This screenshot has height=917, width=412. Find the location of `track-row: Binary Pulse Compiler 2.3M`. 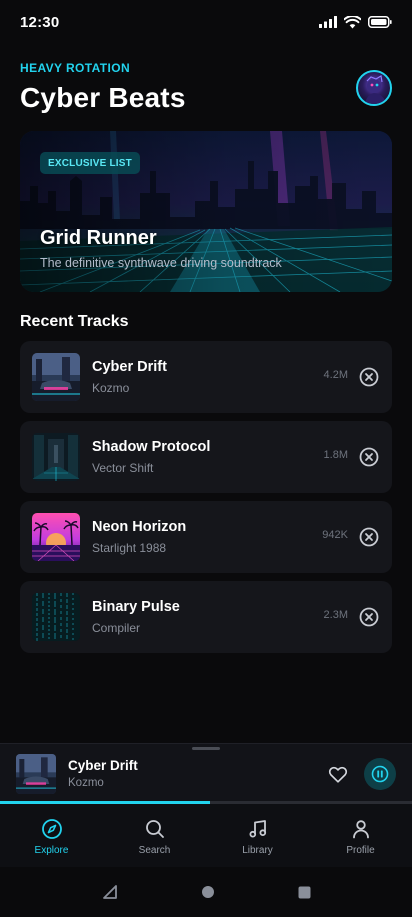

track-row: Binary Pulse Compiler 2.3M is located at coordinates (206, 617).